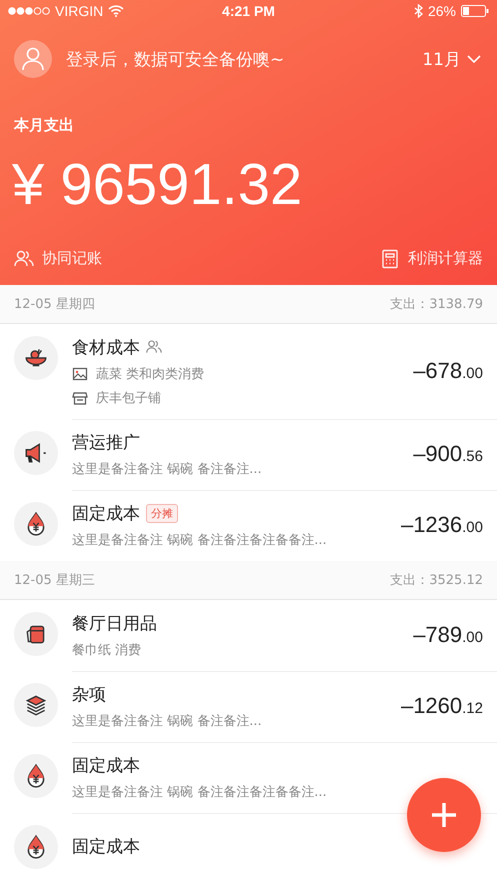 This screenshot has width=497, height=883. What do you see at coordinates (114, 623) in the screenshot?
I see `entry-title: 餐厅日用品` at bounding box center [114, 623].